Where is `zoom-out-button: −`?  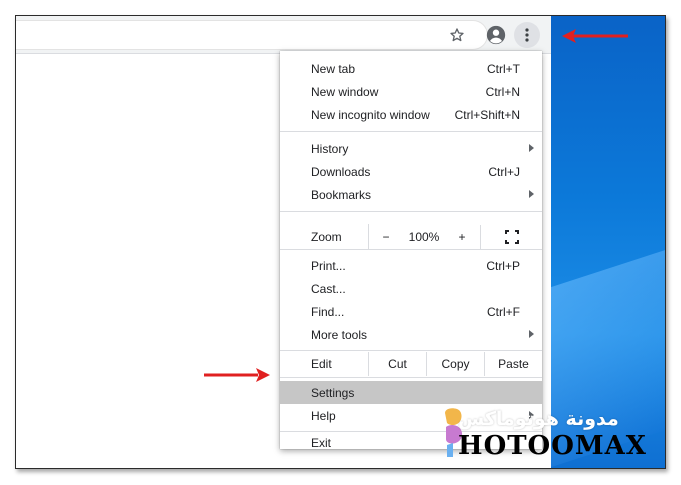
zoom-out-button: − is located at coordinates (386, 237).